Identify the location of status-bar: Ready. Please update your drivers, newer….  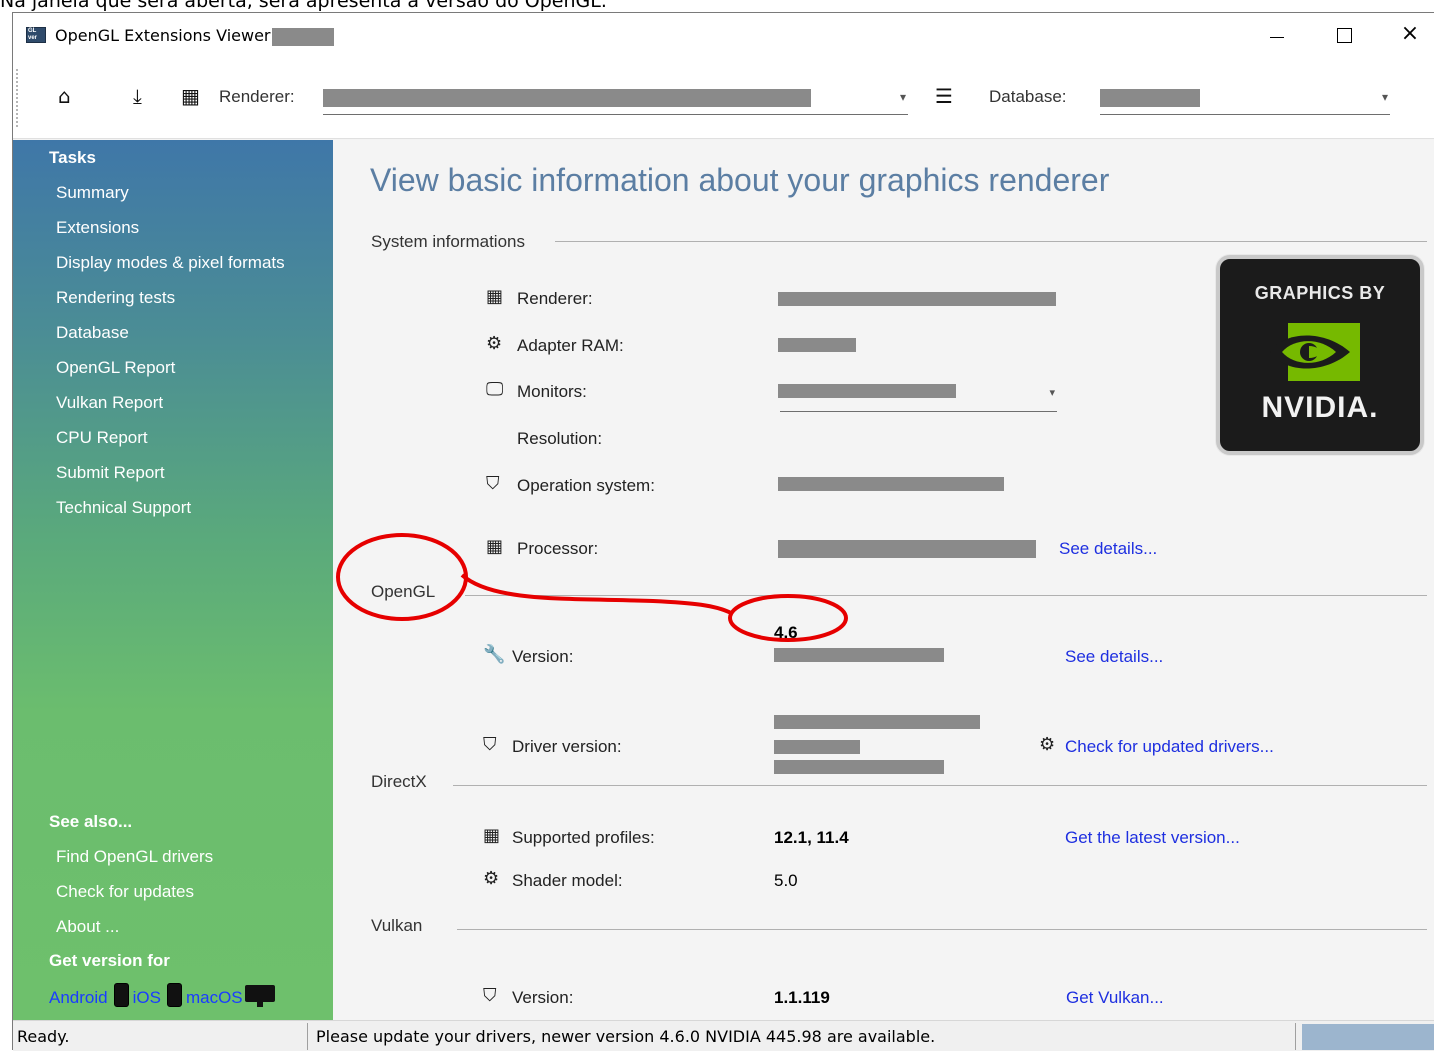
(723, 1035).